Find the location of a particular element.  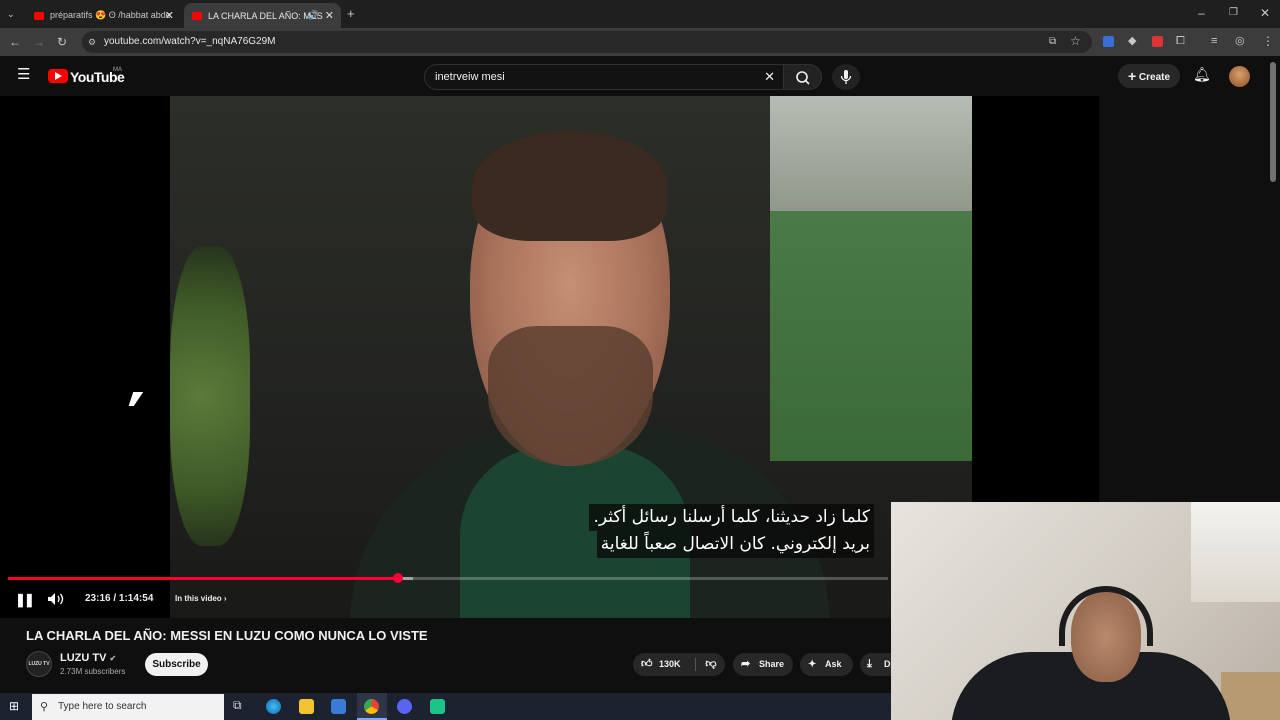

taskbar-search-placeholder: Type here to search is located at coordinates (102, 706).